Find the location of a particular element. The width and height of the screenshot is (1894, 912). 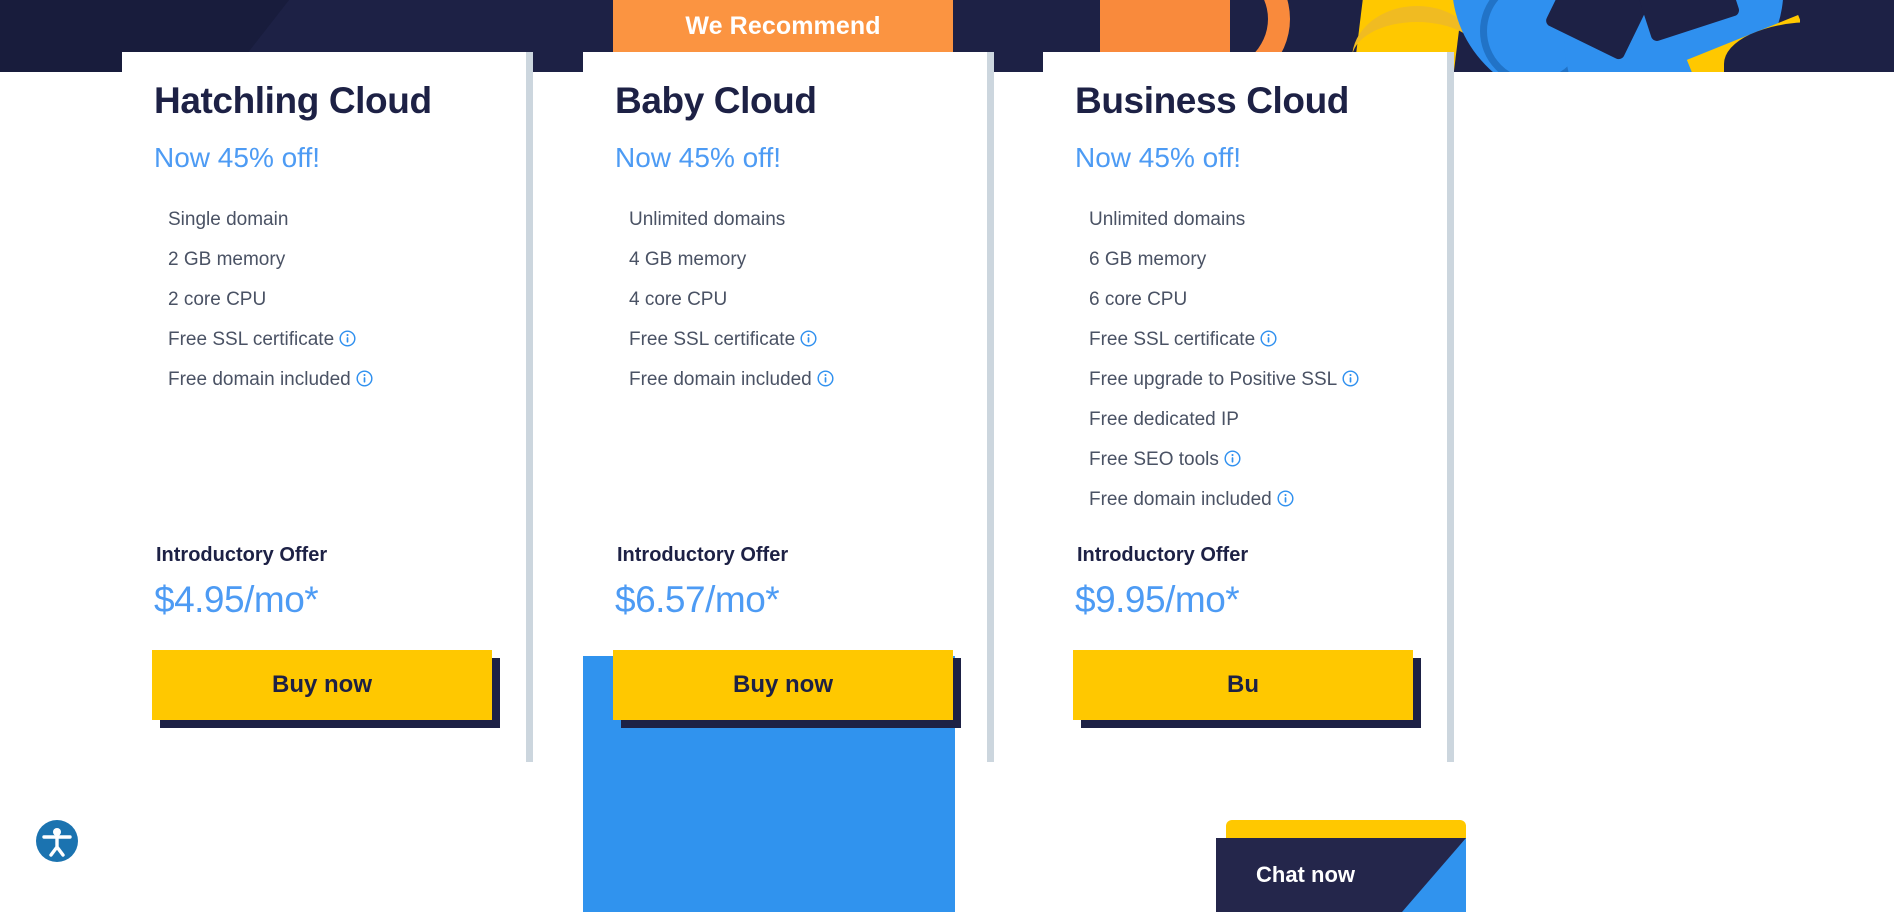

plan-price: $4.95/mo* is located at coordinates (236, 599).